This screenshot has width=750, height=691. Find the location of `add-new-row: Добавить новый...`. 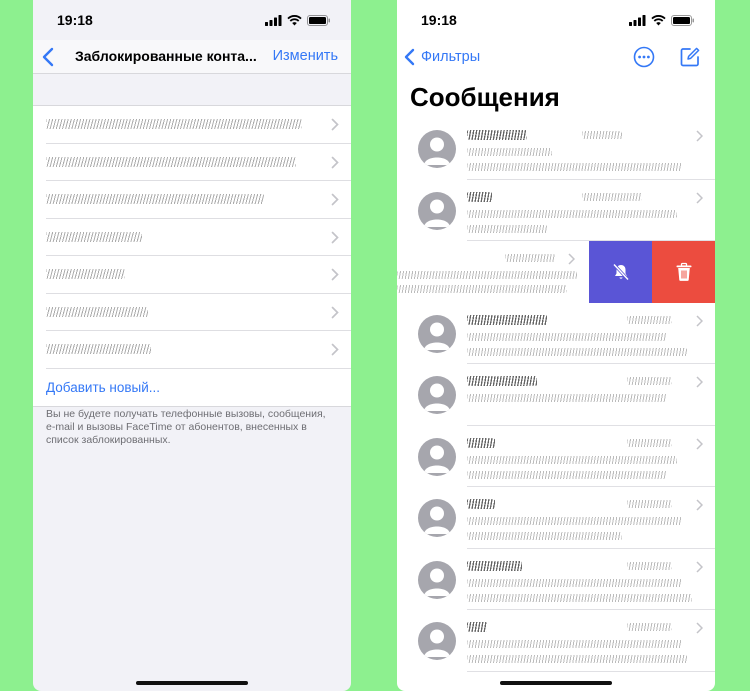

add-new-row: Добавить новый... is located at coordinates (198, 388).